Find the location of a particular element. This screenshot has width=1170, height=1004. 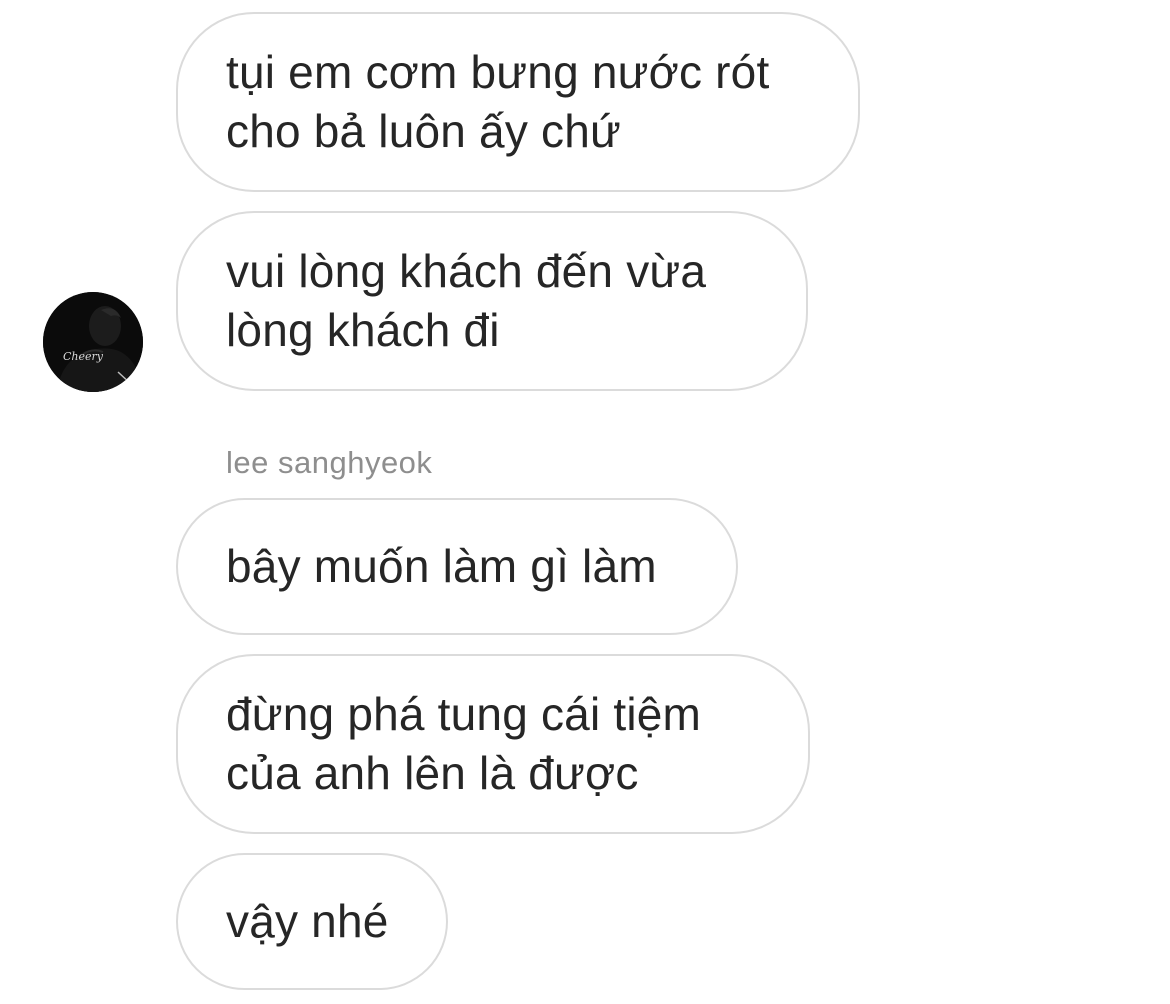

message-text: vậy nhé is located at coordinates (307, 921).